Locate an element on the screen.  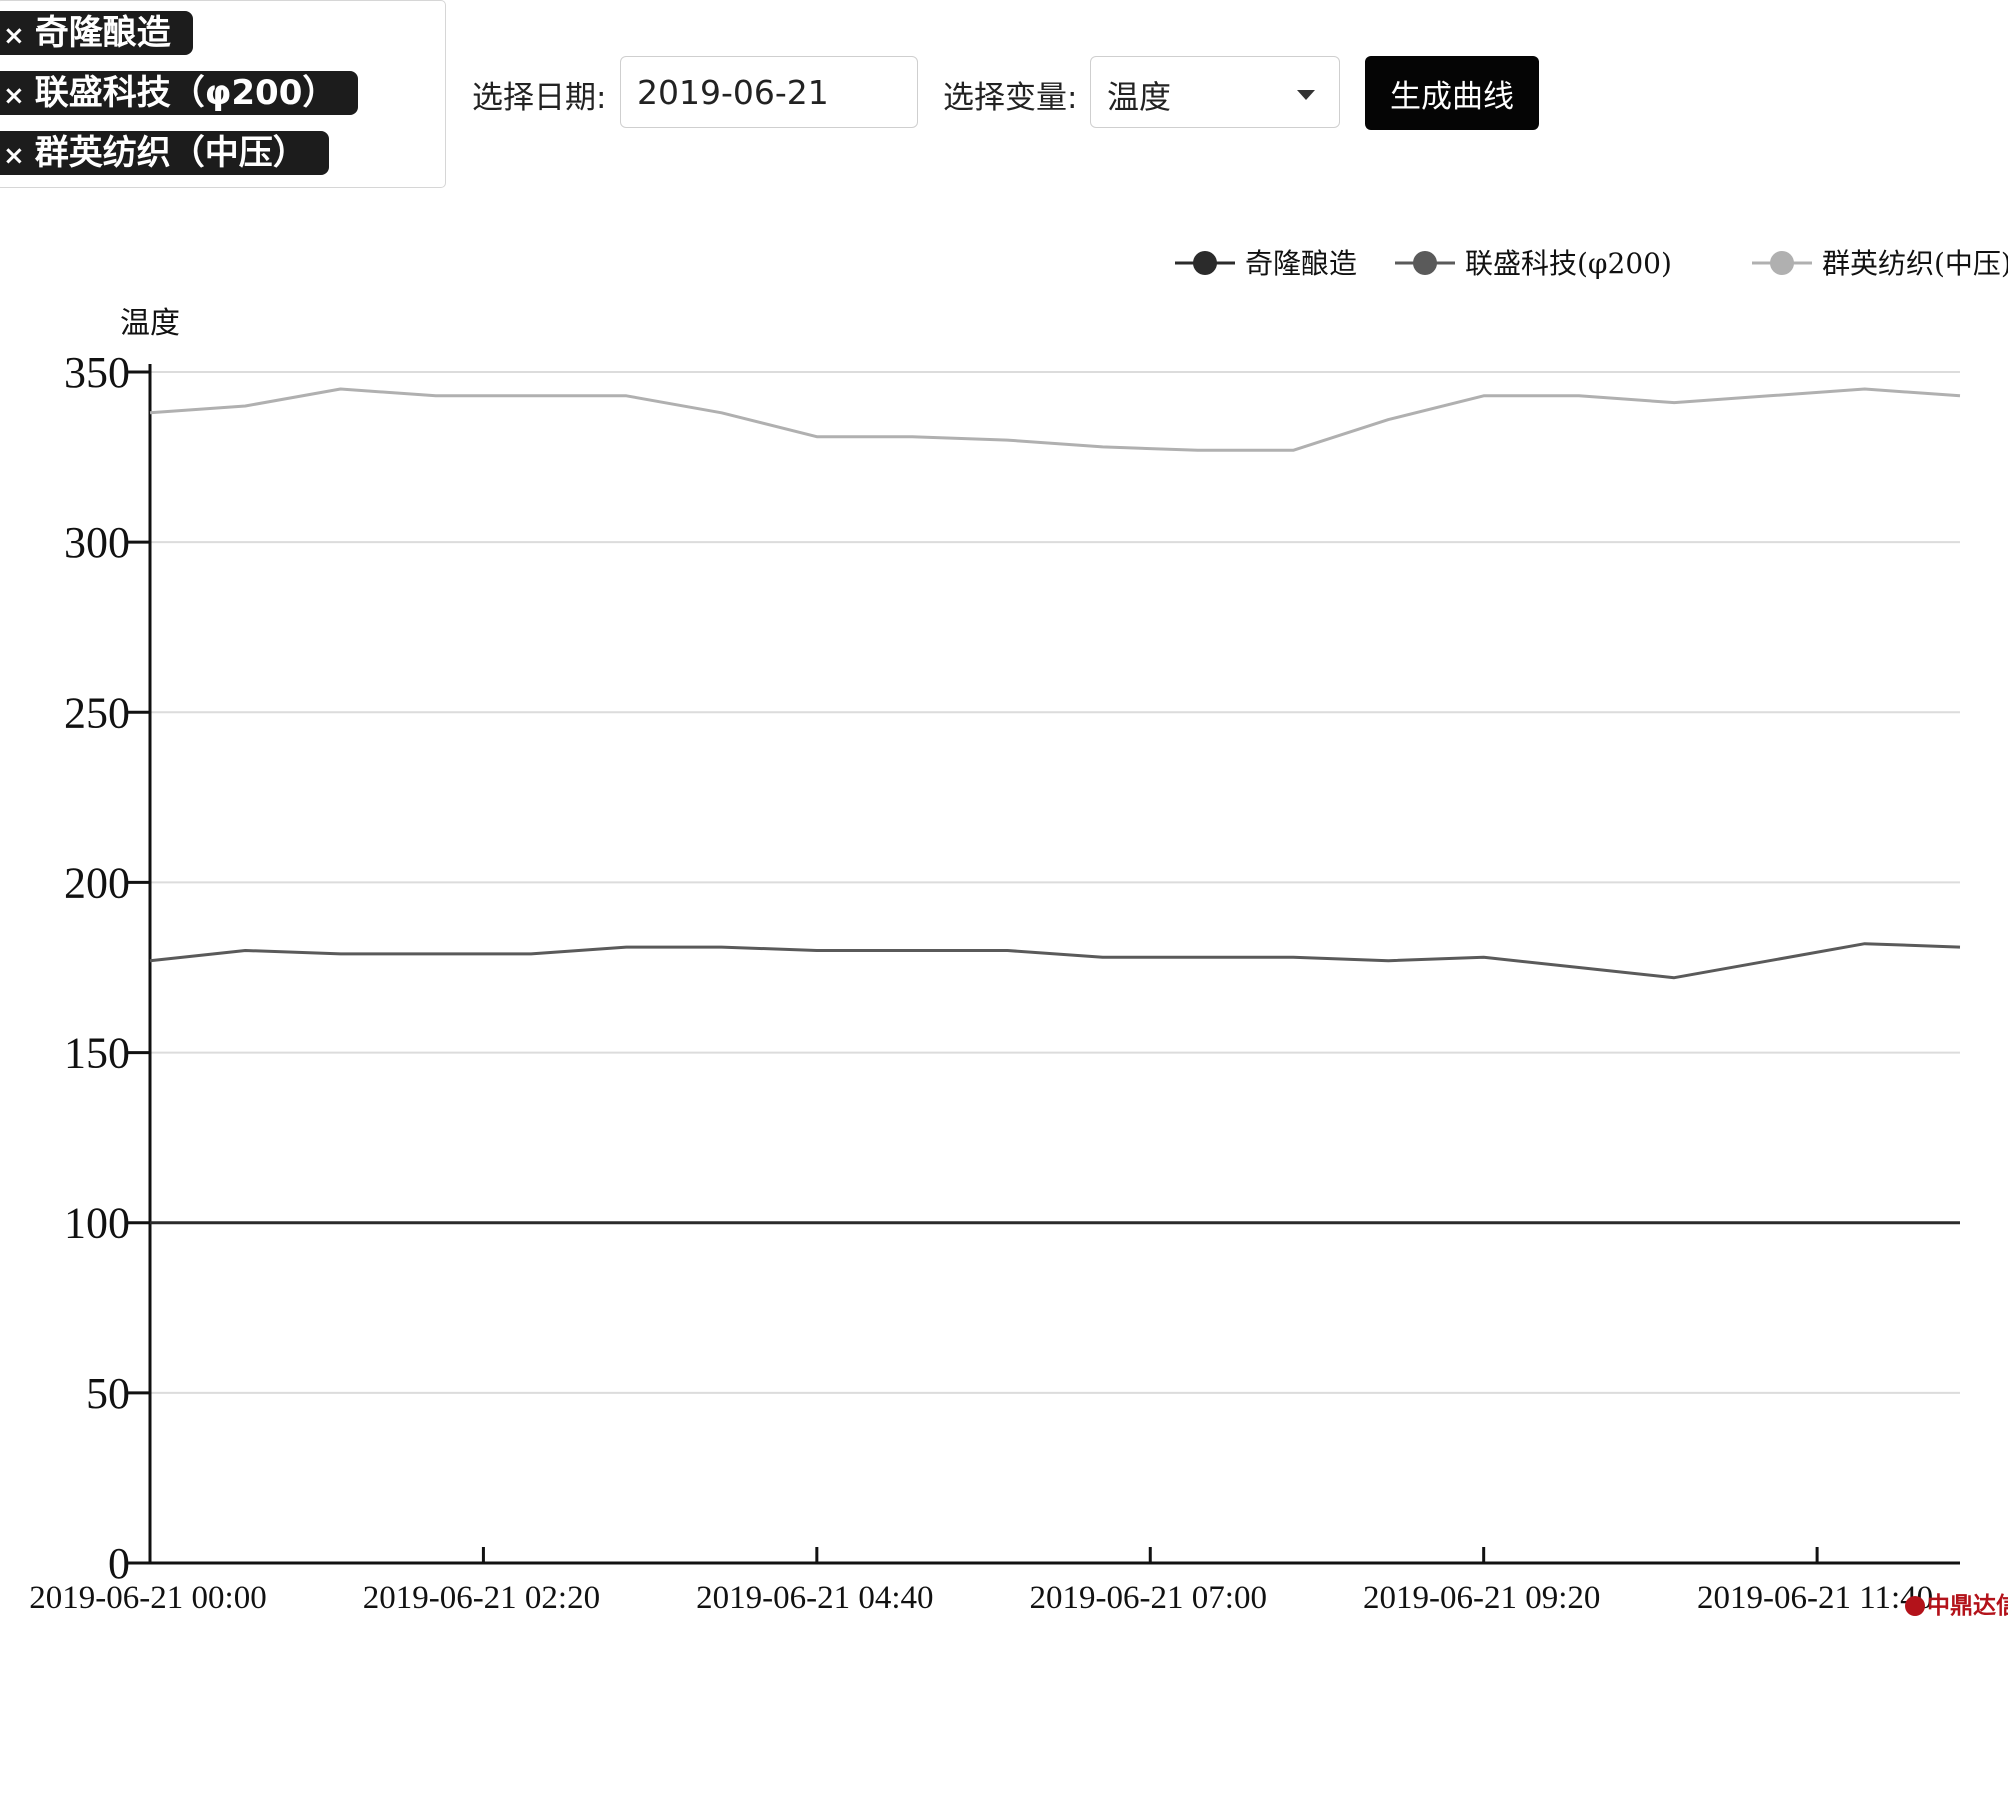
x-tick-label: 2019-06-21 02:20 is located at coordinates (481, 1598).